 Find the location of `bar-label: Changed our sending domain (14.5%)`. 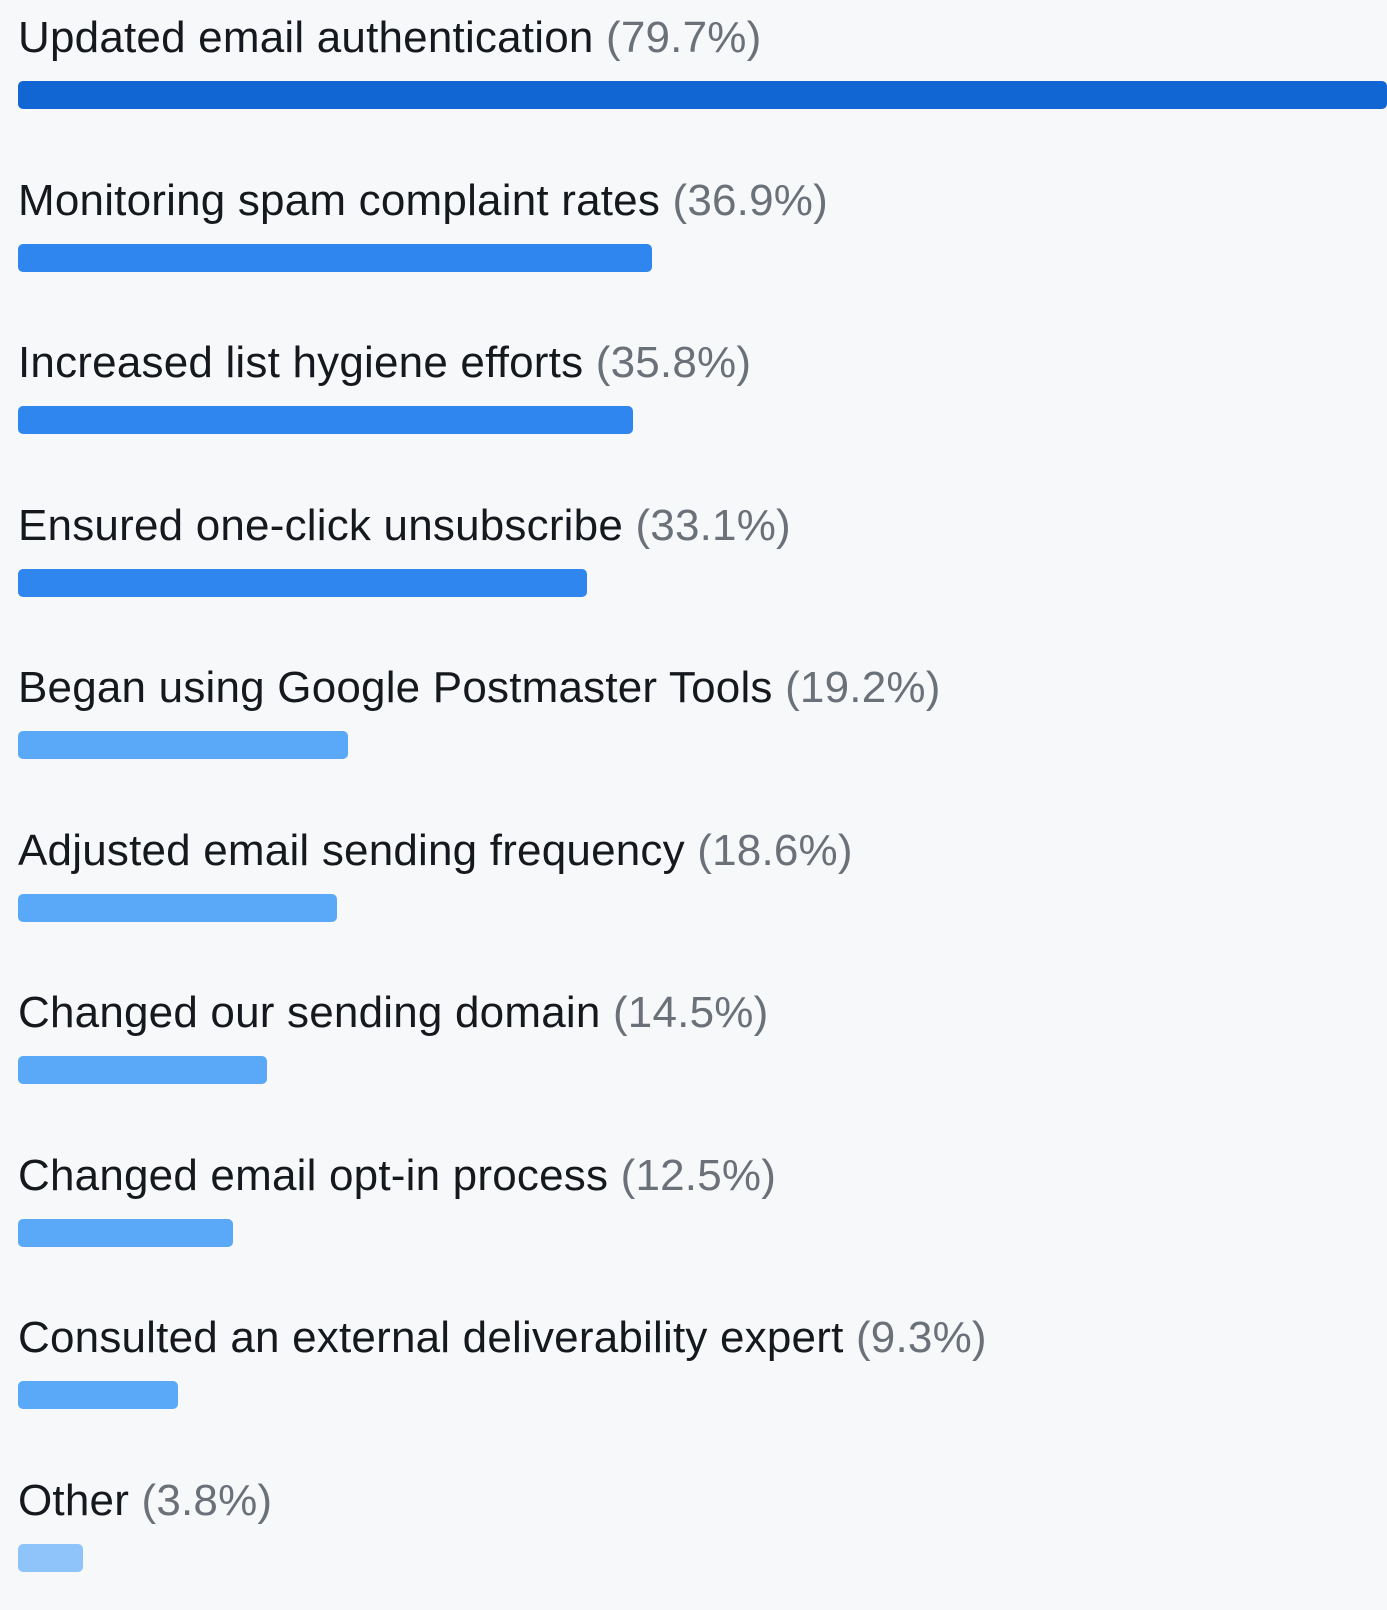

bar-label: Changed our sending domain (14.5%) is located at coordinates (702, 1013).